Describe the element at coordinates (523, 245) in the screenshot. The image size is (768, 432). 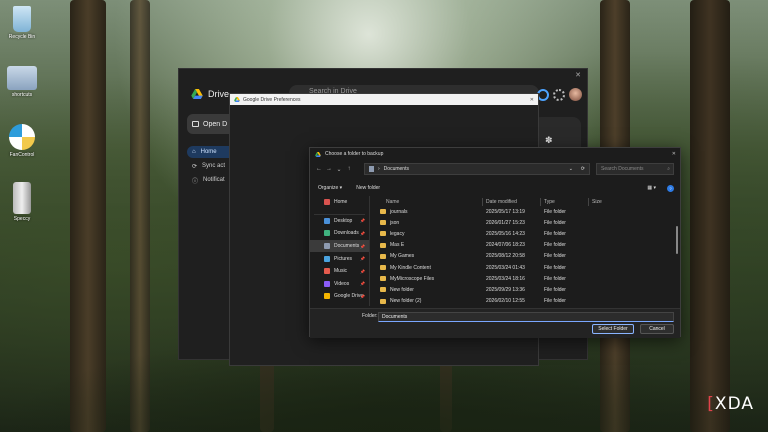
I see `table-row: Mas E 2024/07/06 18:23 File folder` at that location.